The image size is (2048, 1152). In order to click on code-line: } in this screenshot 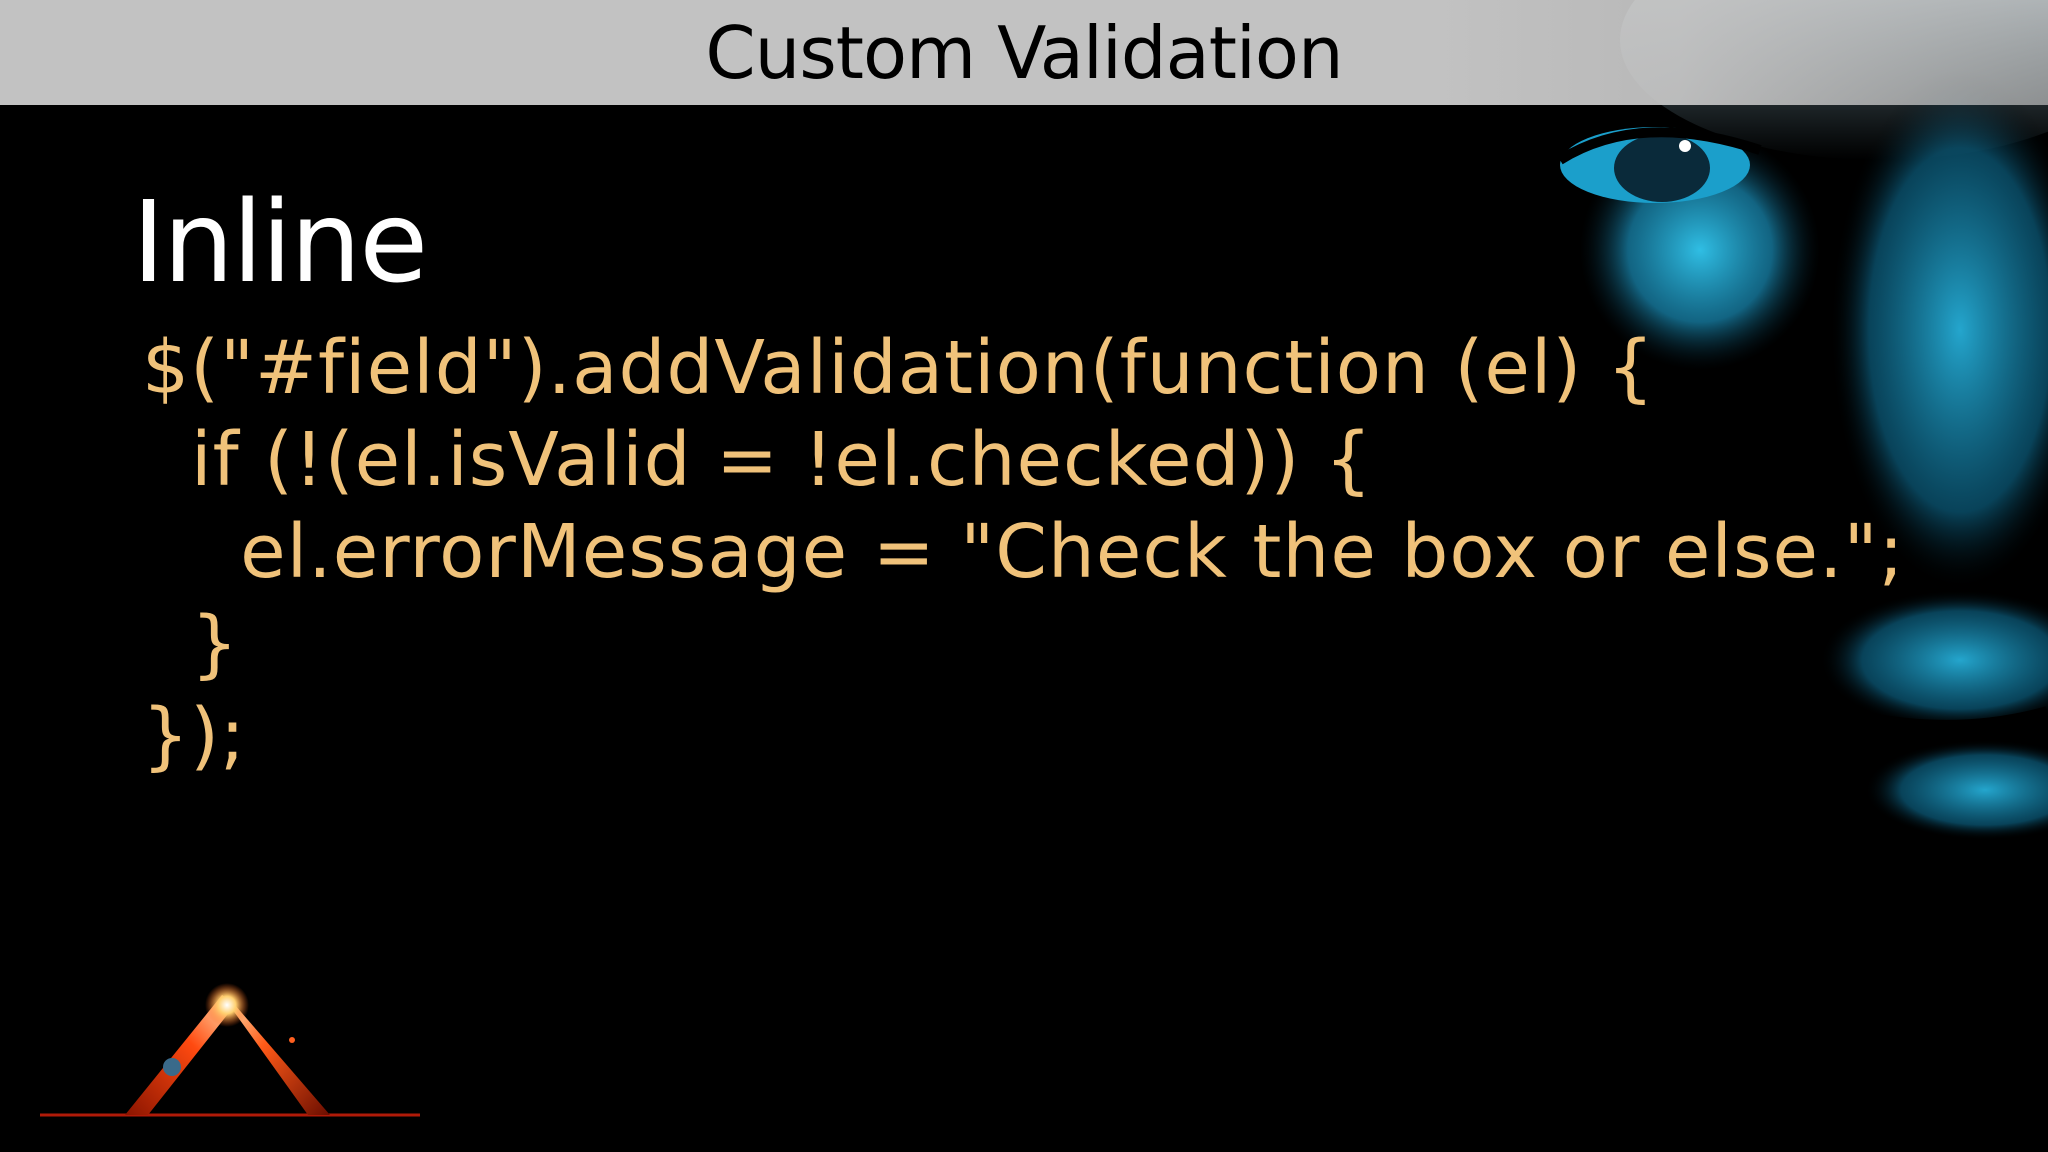, I will do `click(191, 644)`.